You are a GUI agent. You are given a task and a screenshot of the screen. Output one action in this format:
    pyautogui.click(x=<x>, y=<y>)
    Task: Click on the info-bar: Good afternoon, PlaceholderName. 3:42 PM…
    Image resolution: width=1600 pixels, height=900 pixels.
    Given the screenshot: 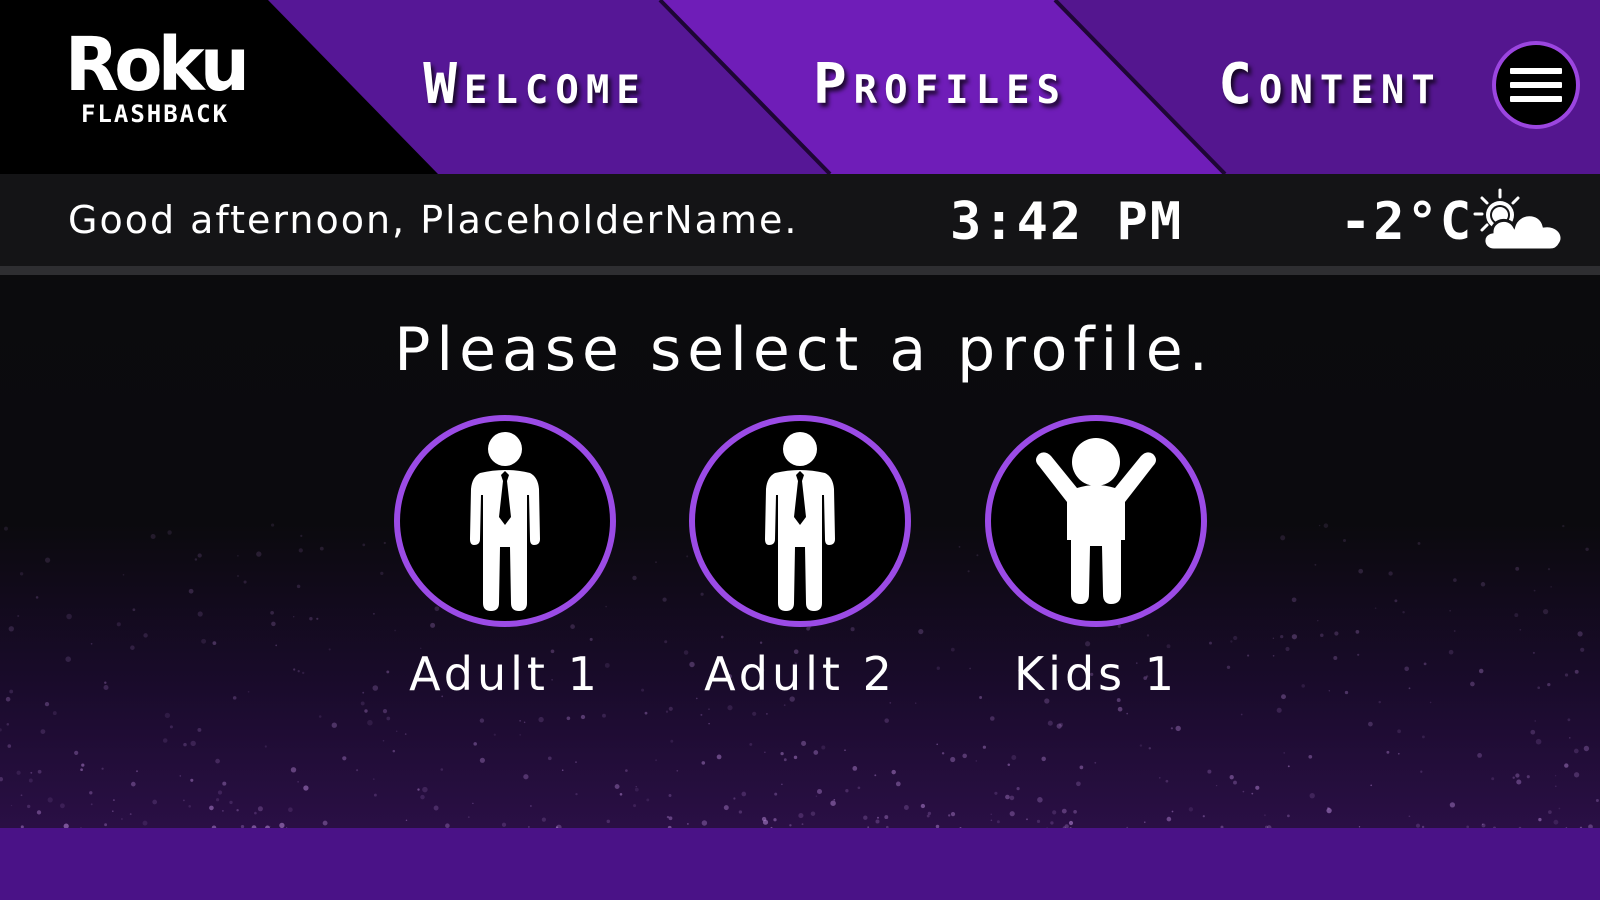 What is the action you would take?
    pyautogui.click(x=800, y=224)
    